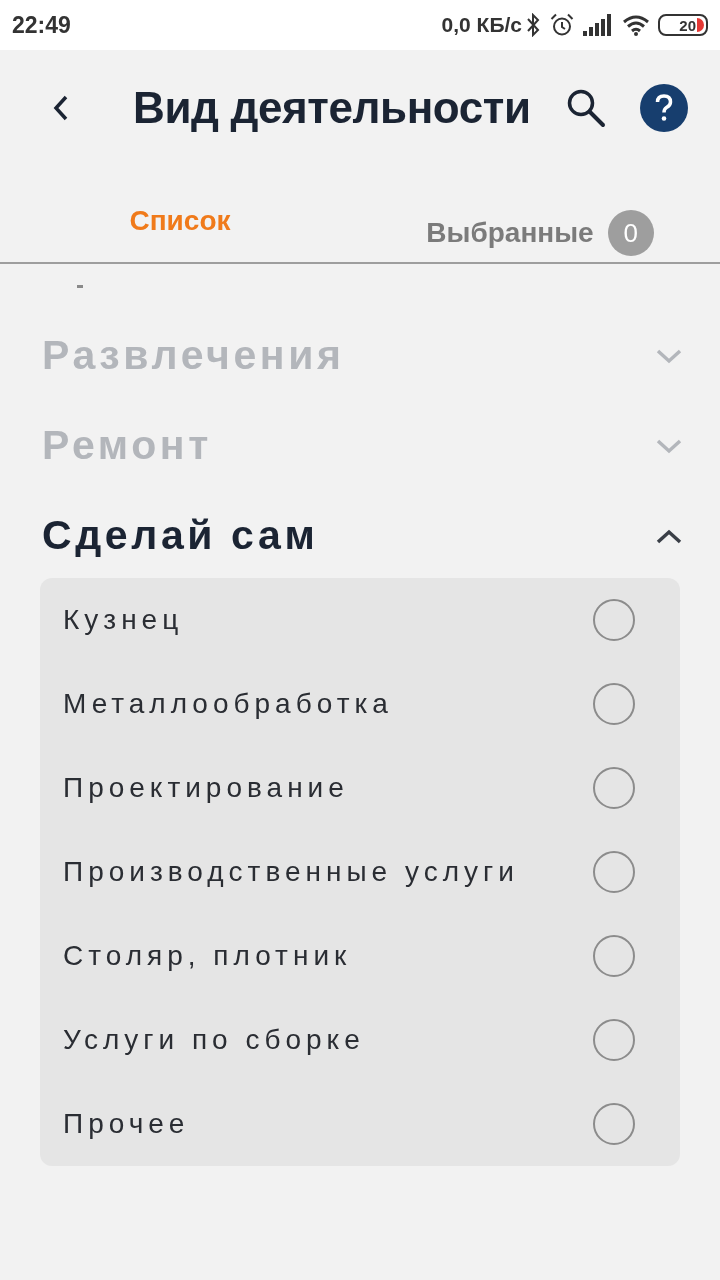 The width and height of the screenshot is (720, 1280). I want to click on page-title: Вид деятельности, so click(332, 108).